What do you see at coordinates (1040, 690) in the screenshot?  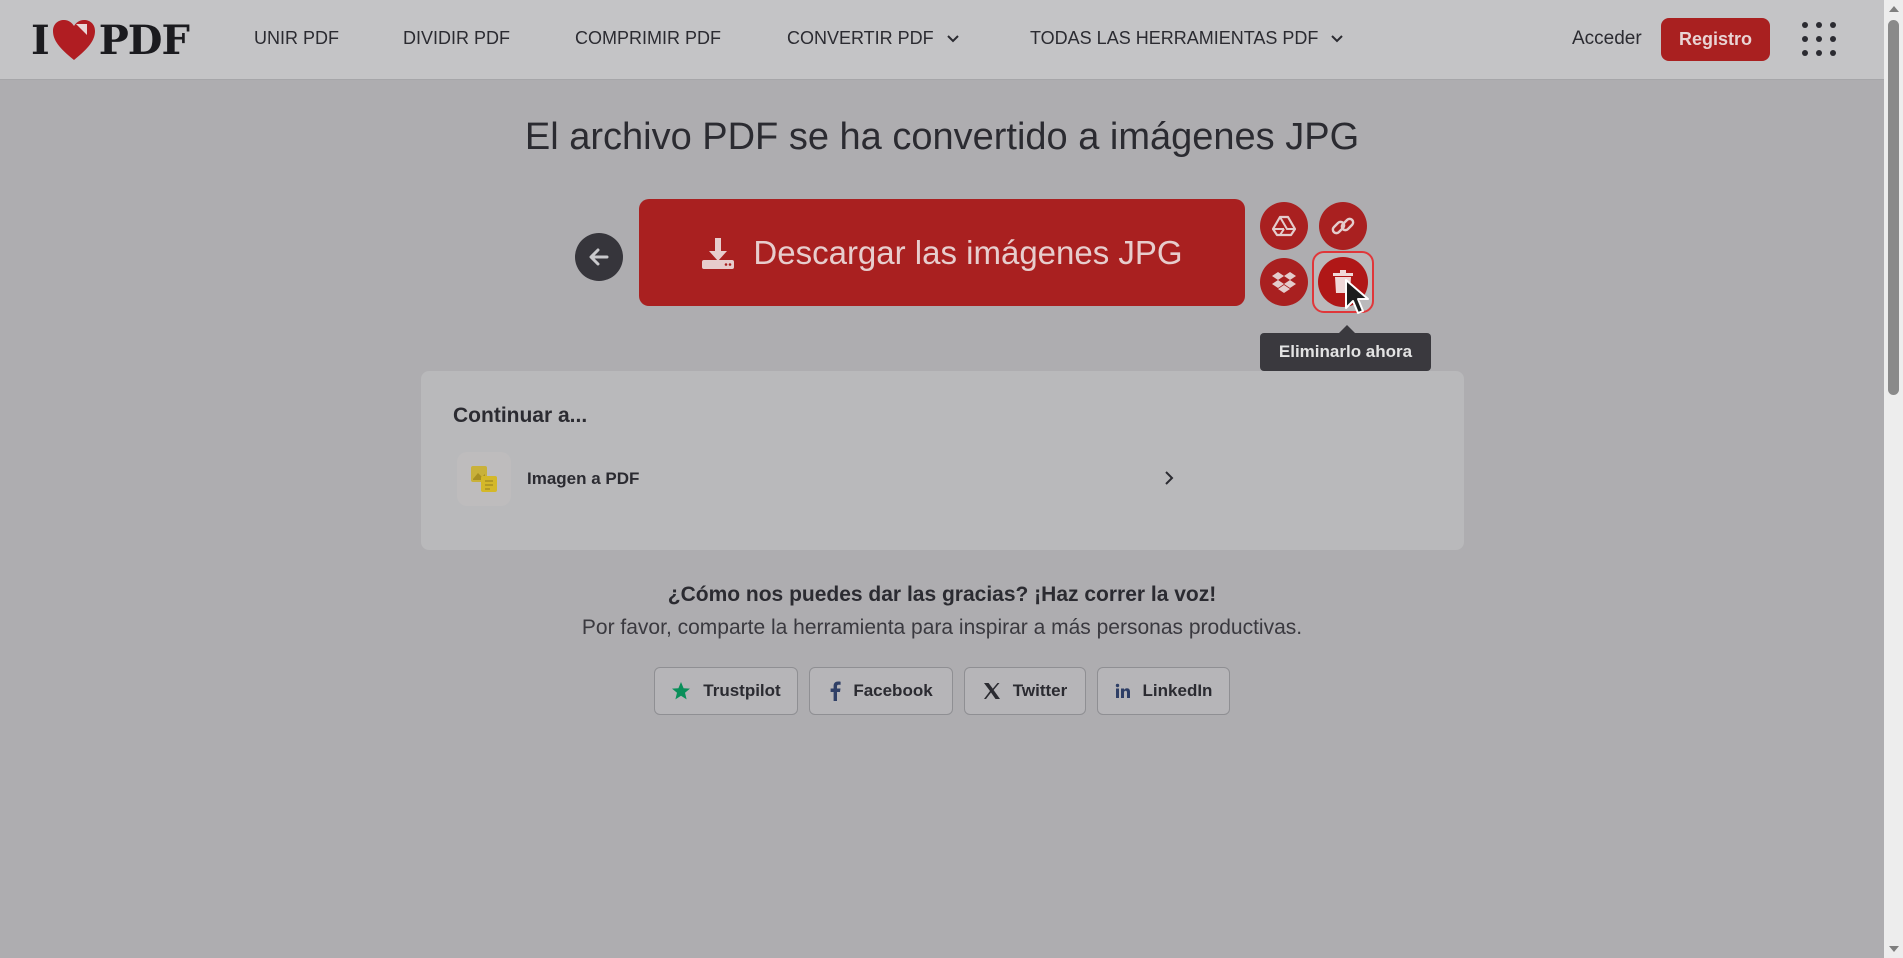 I see `twitter-label: Twitter` at bounding box center [1040, 690].